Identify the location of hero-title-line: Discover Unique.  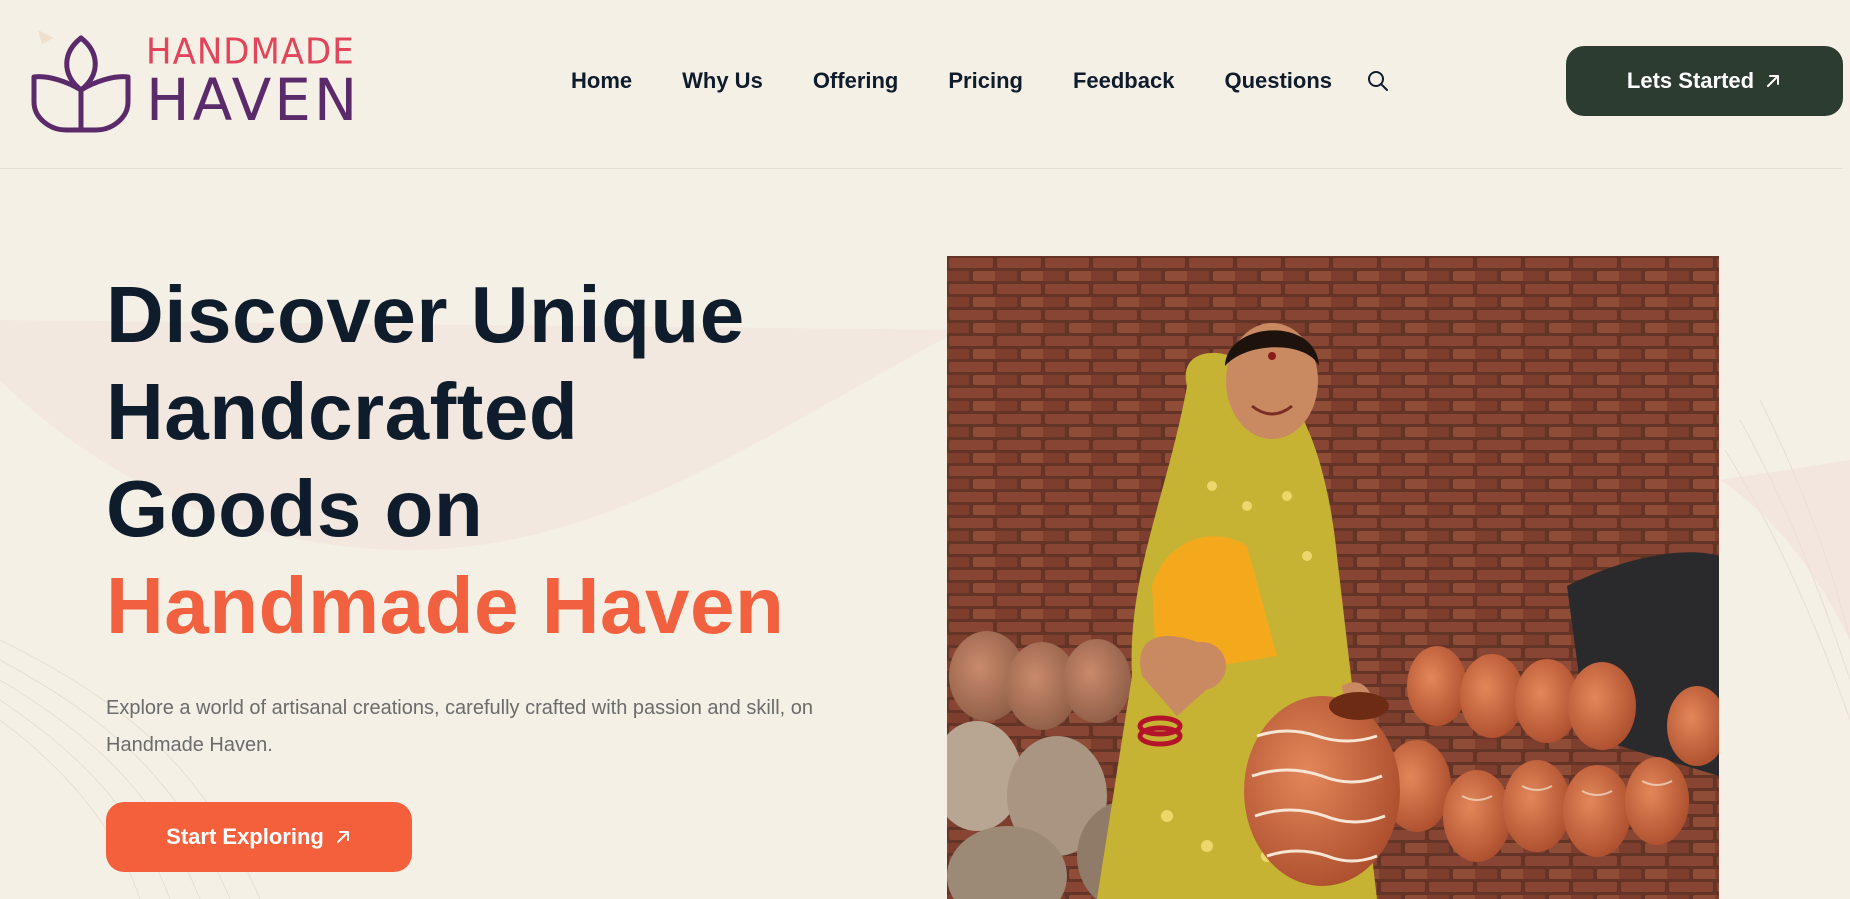
(425, 314).